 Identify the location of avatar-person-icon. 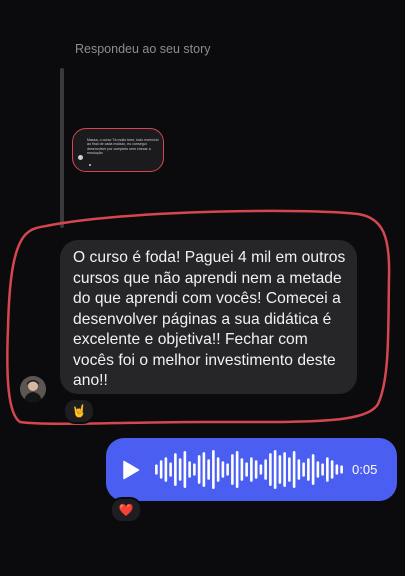
(33, 389).